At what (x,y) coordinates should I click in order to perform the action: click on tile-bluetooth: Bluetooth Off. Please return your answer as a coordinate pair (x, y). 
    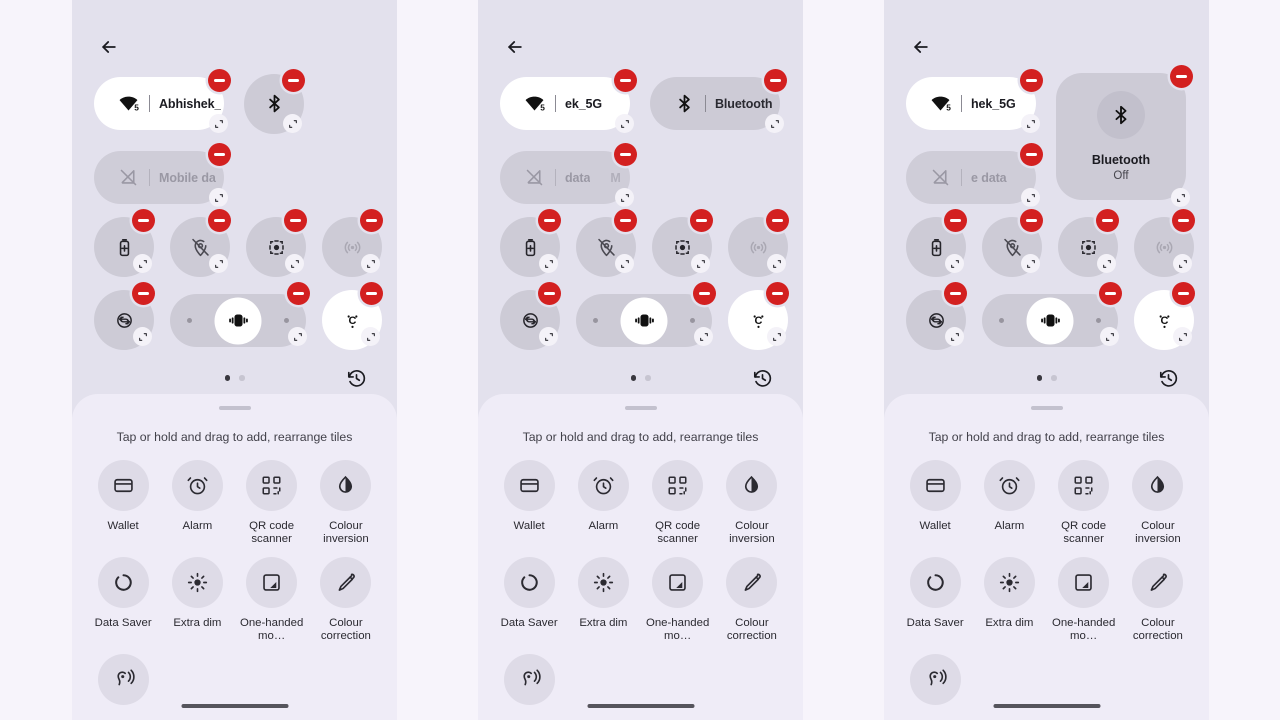
    Looking at the image, I should click on (1121, 136).